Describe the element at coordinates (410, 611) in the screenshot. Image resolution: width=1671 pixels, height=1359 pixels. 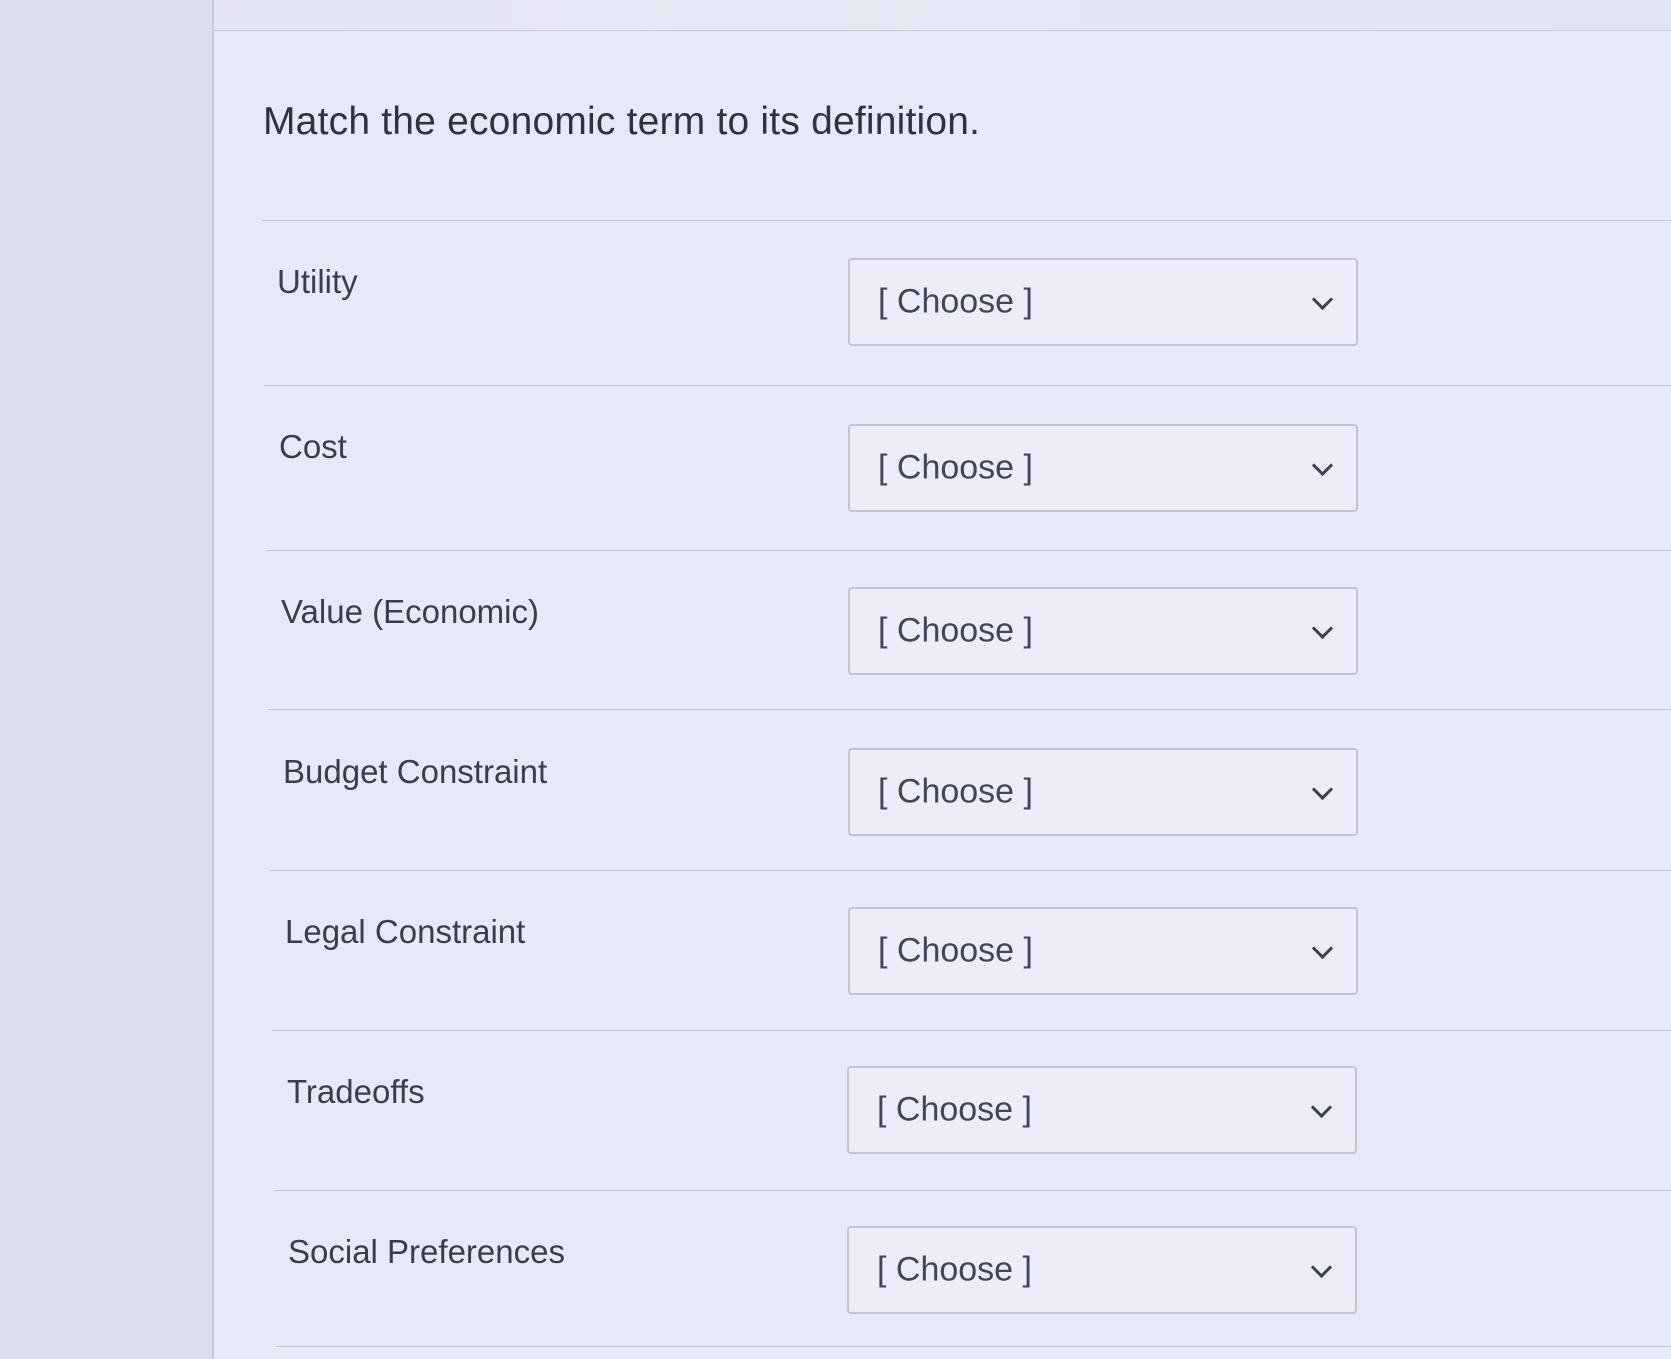
I see `term-label-value-economic: Value (Economic)` at that location.